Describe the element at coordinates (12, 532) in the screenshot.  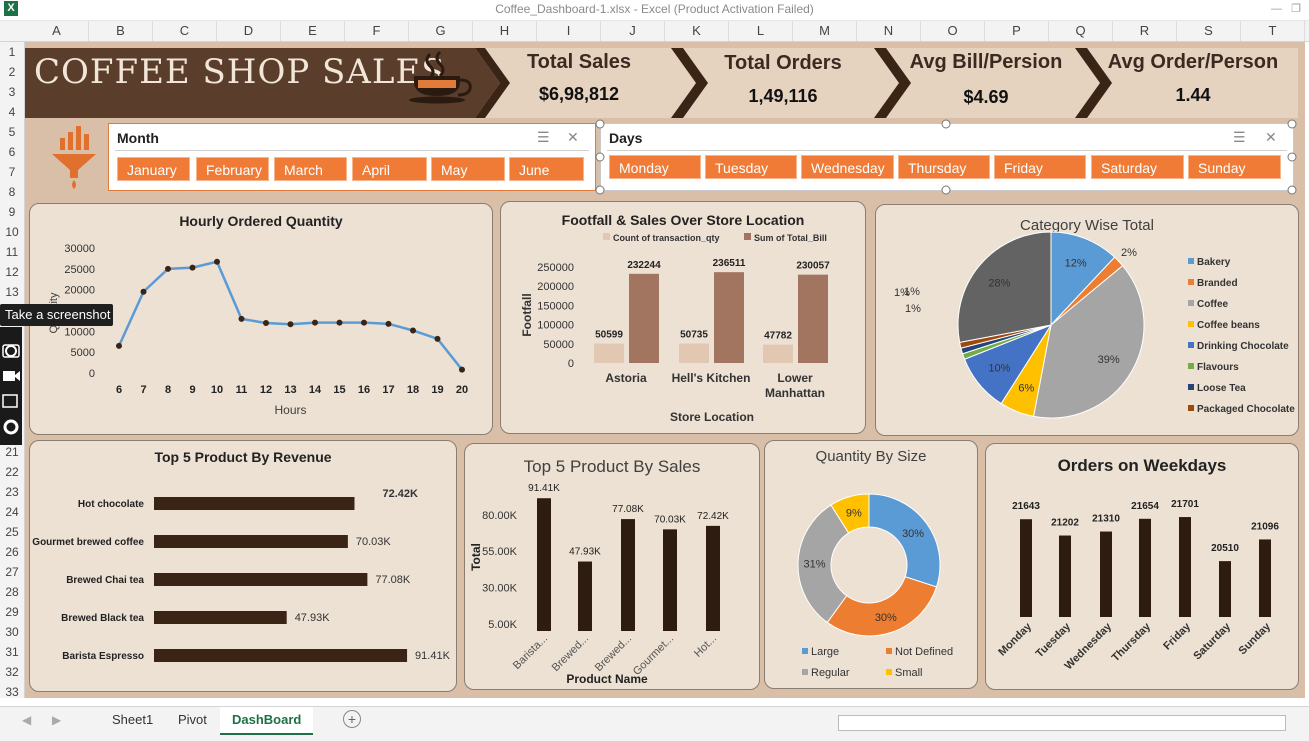
I see `row-header-cell: 25` at that location.